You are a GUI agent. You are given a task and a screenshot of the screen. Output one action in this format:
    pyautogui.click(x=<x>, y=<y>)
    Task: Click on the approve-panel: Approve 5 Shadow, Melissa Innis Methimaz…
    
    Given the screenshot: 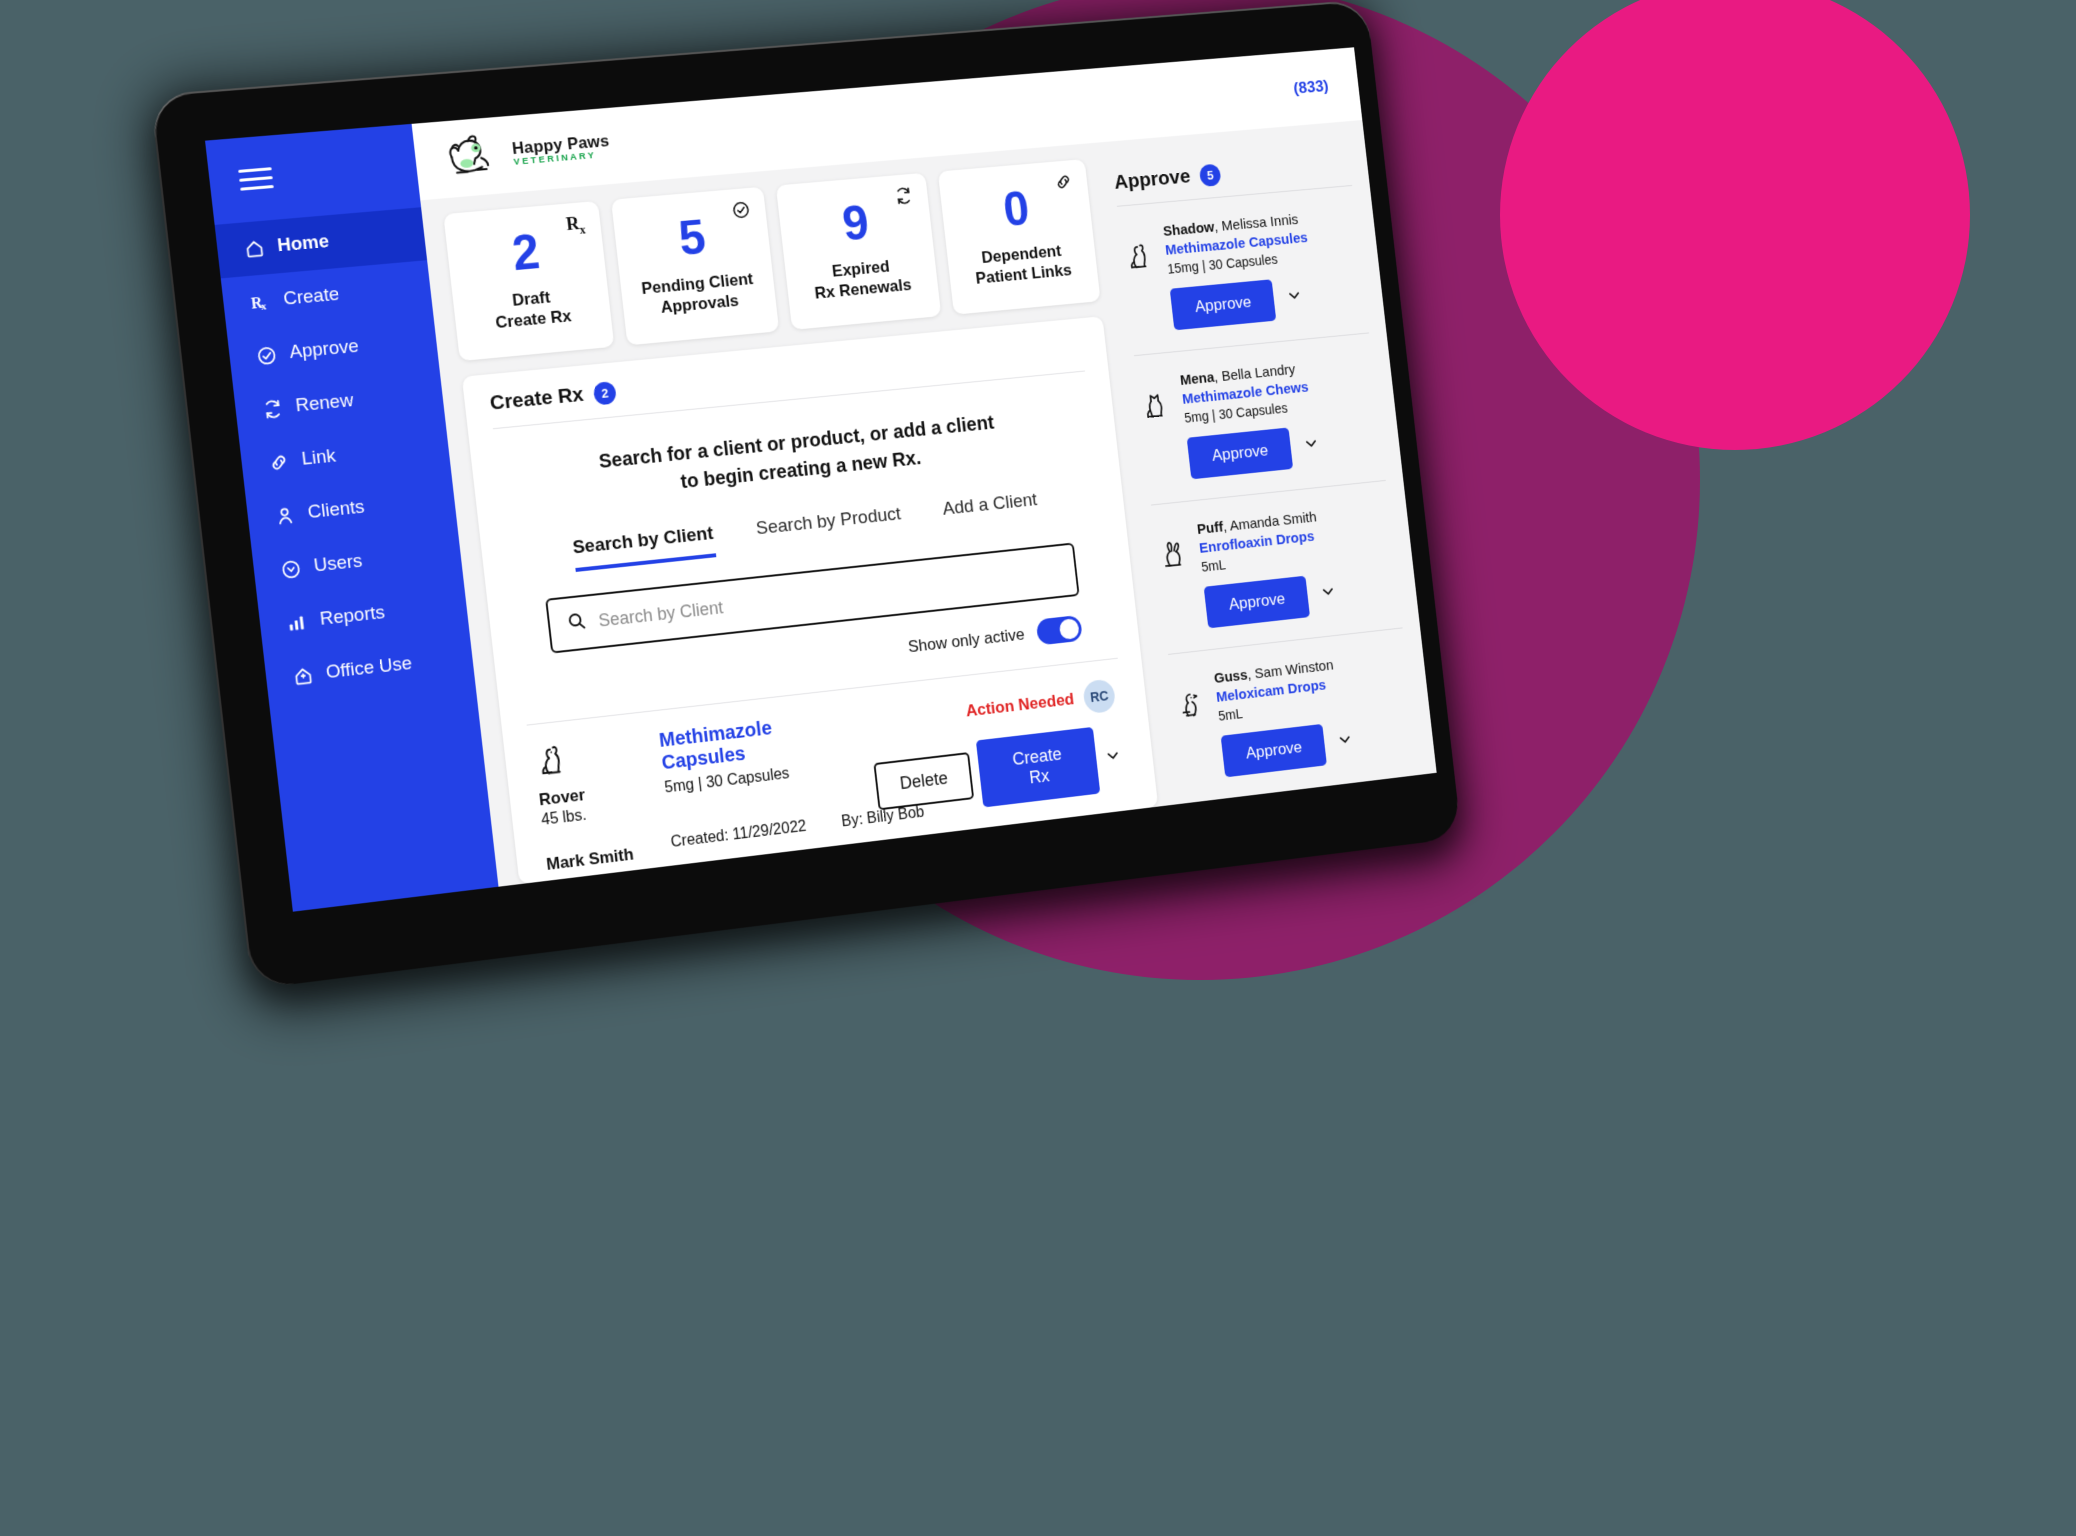 What is the action you would take?
    pyautogui.click(x=1267, y=469)
    